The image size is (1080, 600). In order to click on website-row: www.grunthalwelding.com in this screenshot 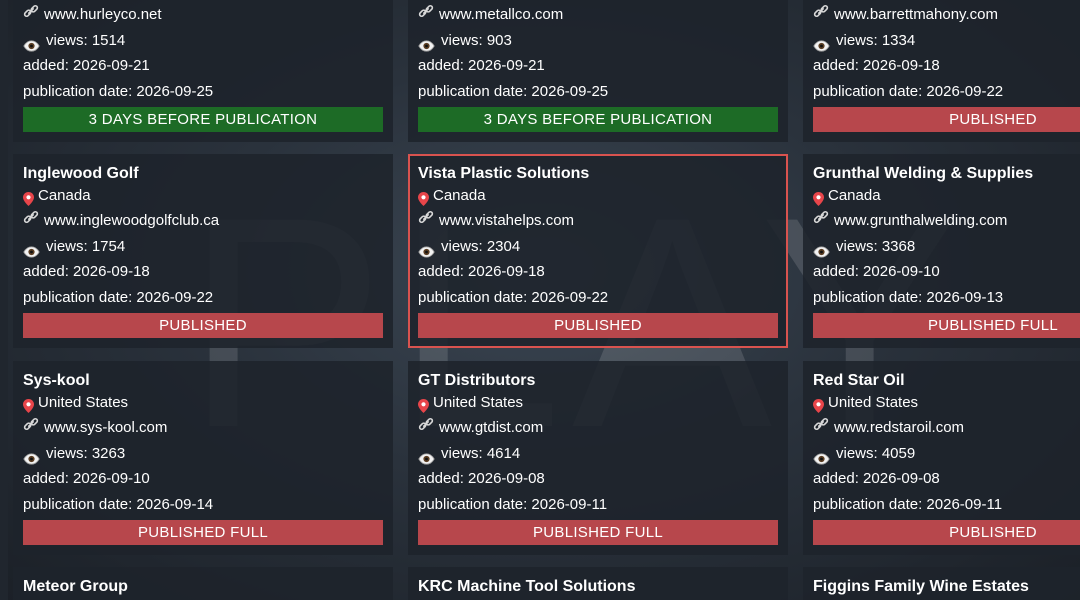, I will do `click(946, 221)`.